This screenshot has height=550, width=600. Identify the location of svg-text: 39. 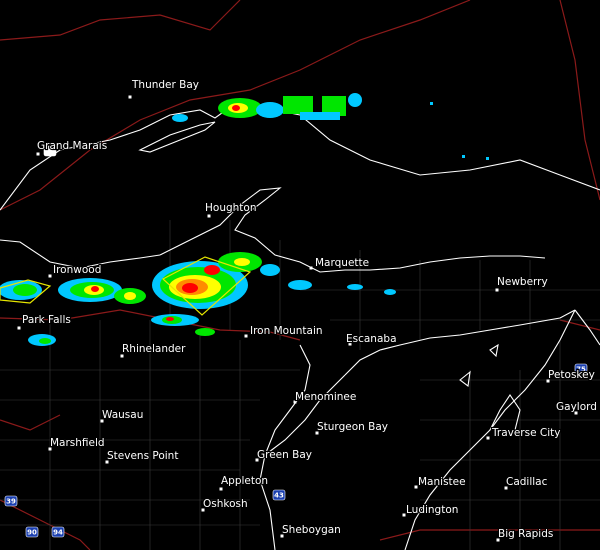
(11, 502).